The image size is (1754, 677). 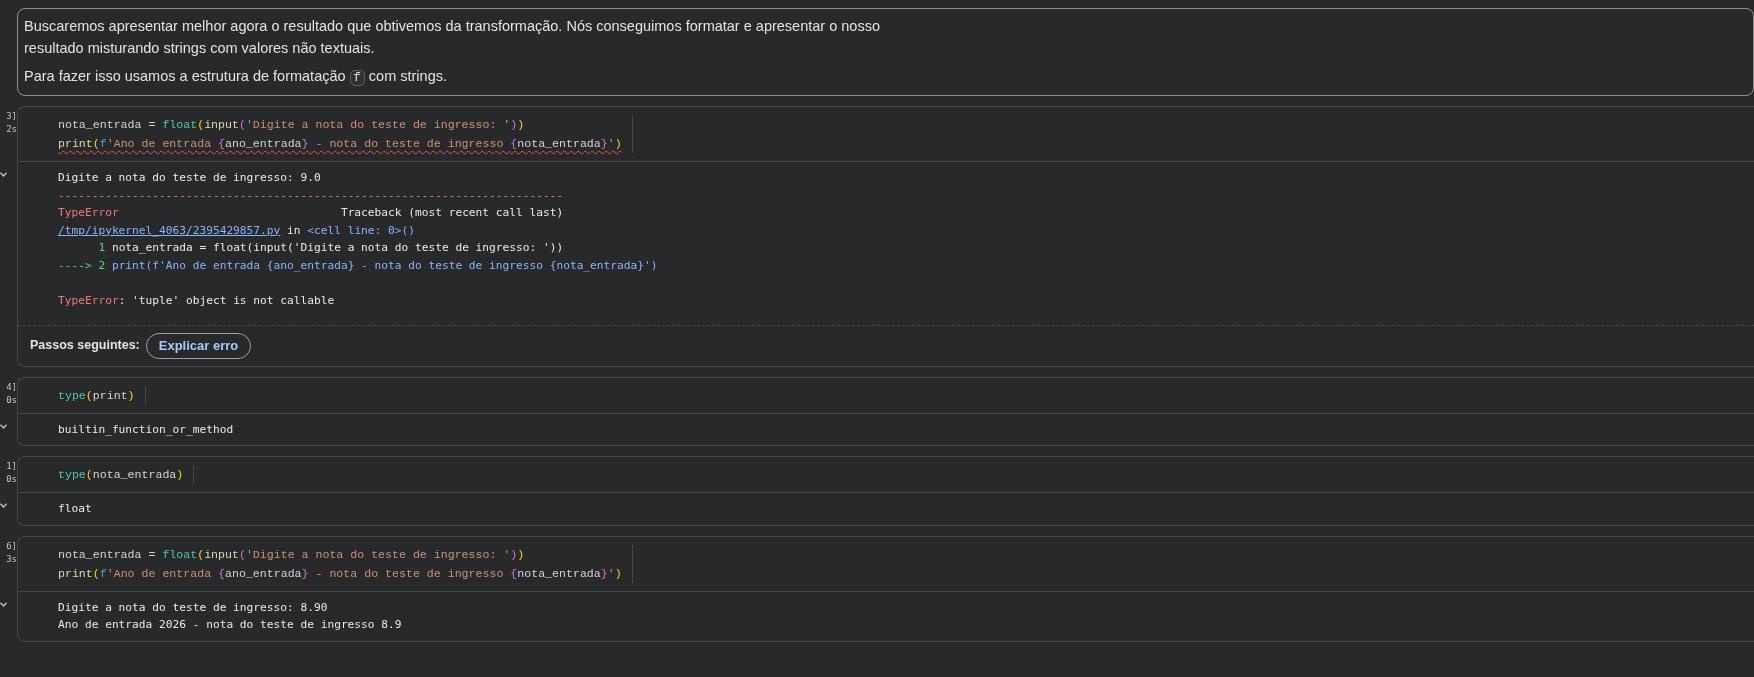 I want to click on output-line: ---------------------------------------------------------------------------, so click(x=311, y=195).